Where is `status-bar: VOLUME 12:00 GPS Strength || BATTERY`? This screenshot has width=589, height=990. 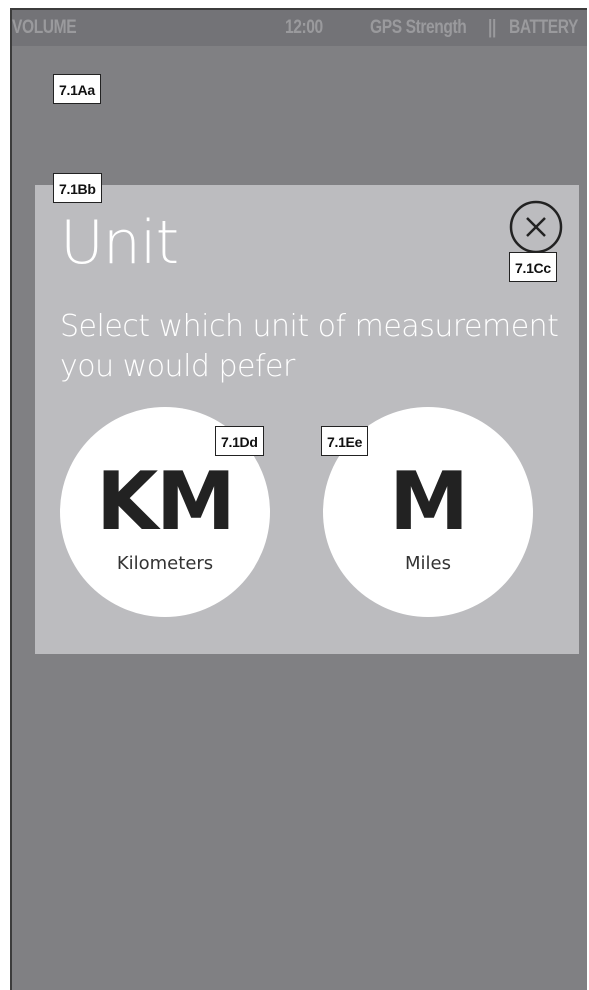
status-bar: VOLUME 12:00 GPS Strength || BATTERY is located at coordinates (299, 28).